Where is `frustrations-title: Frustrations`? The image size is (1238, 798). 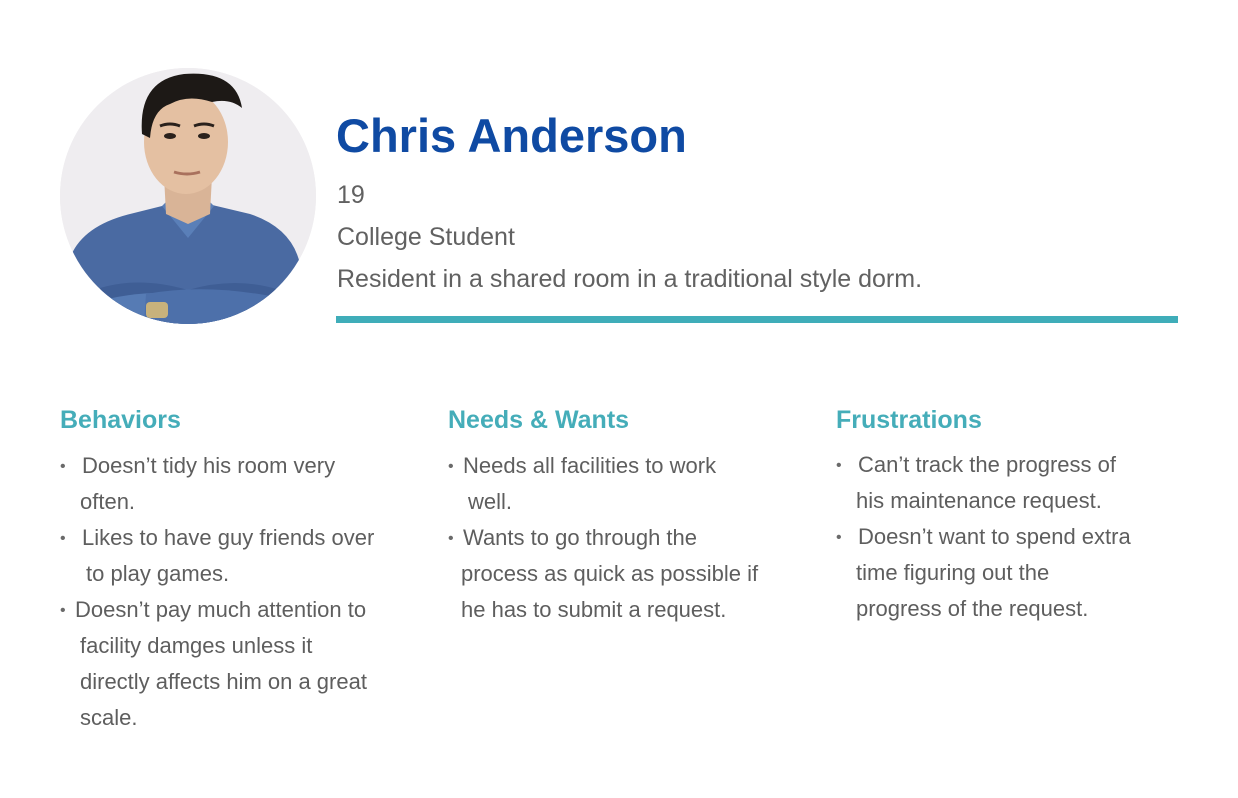
frustrations-title: Frustrations is located at coordinates (909, 420).